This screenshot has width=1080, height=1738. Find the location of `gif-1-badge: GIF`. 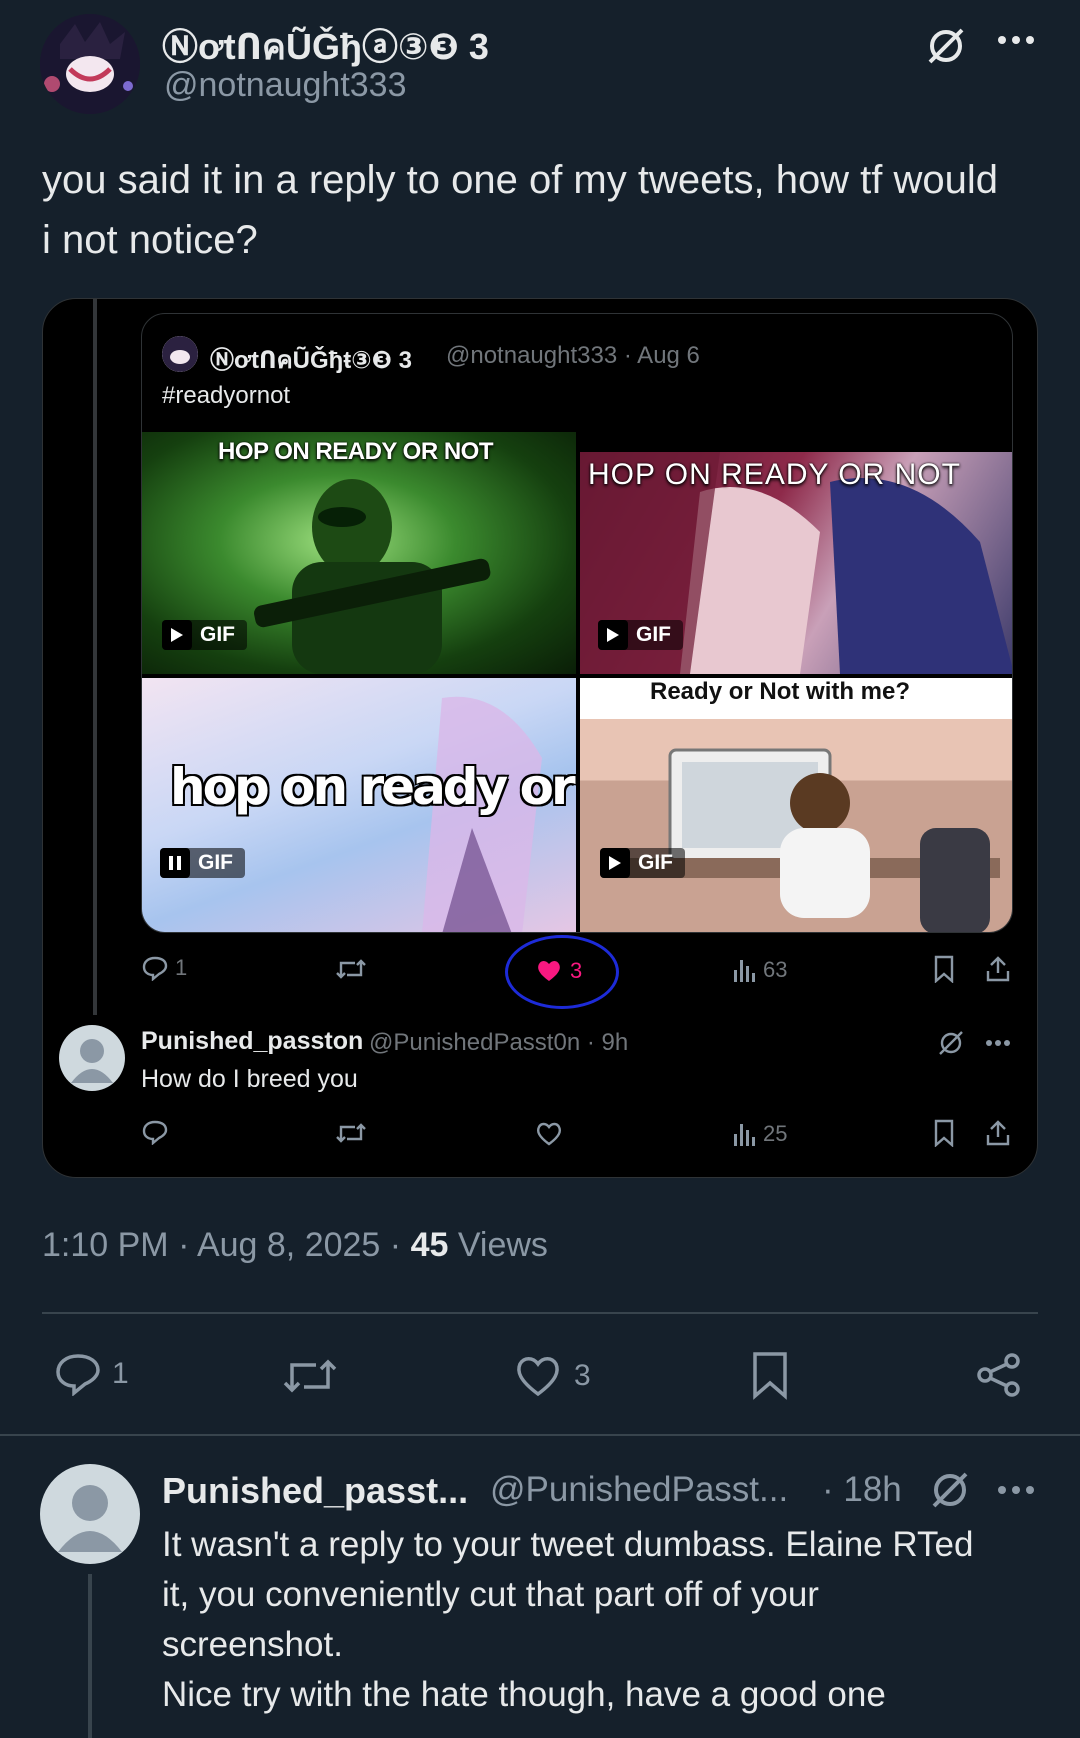

gif-1-badge: GIF is located at coordinates (204, 635).